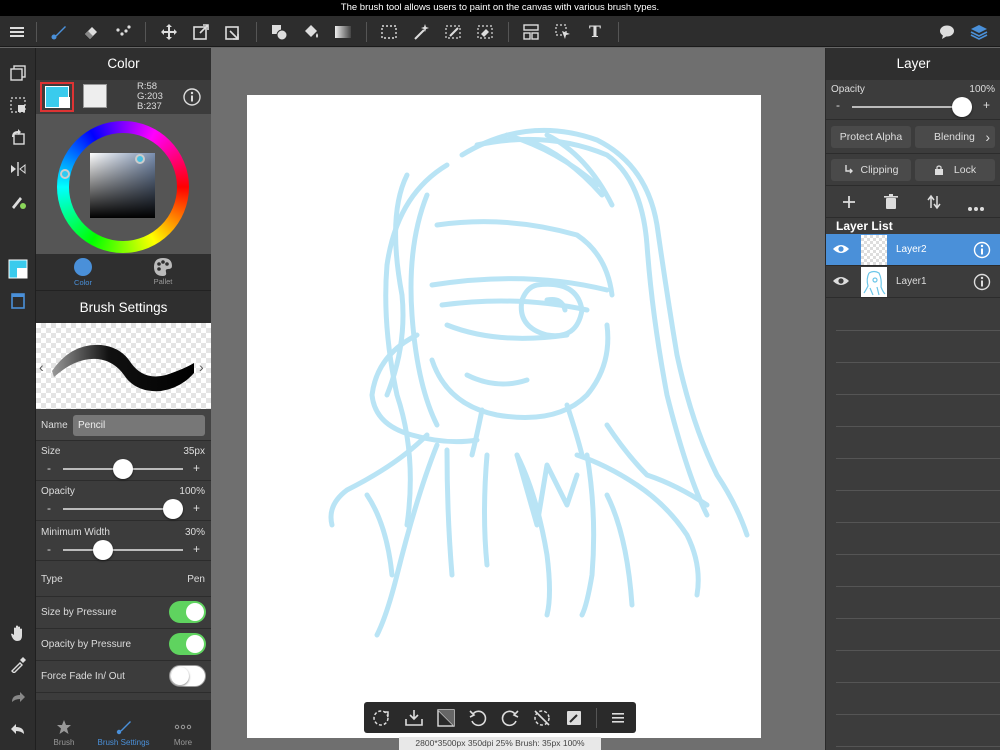  Describe the element at coordinates (18, 73) in the screenshot. I see `duplicate-icon` at that location.